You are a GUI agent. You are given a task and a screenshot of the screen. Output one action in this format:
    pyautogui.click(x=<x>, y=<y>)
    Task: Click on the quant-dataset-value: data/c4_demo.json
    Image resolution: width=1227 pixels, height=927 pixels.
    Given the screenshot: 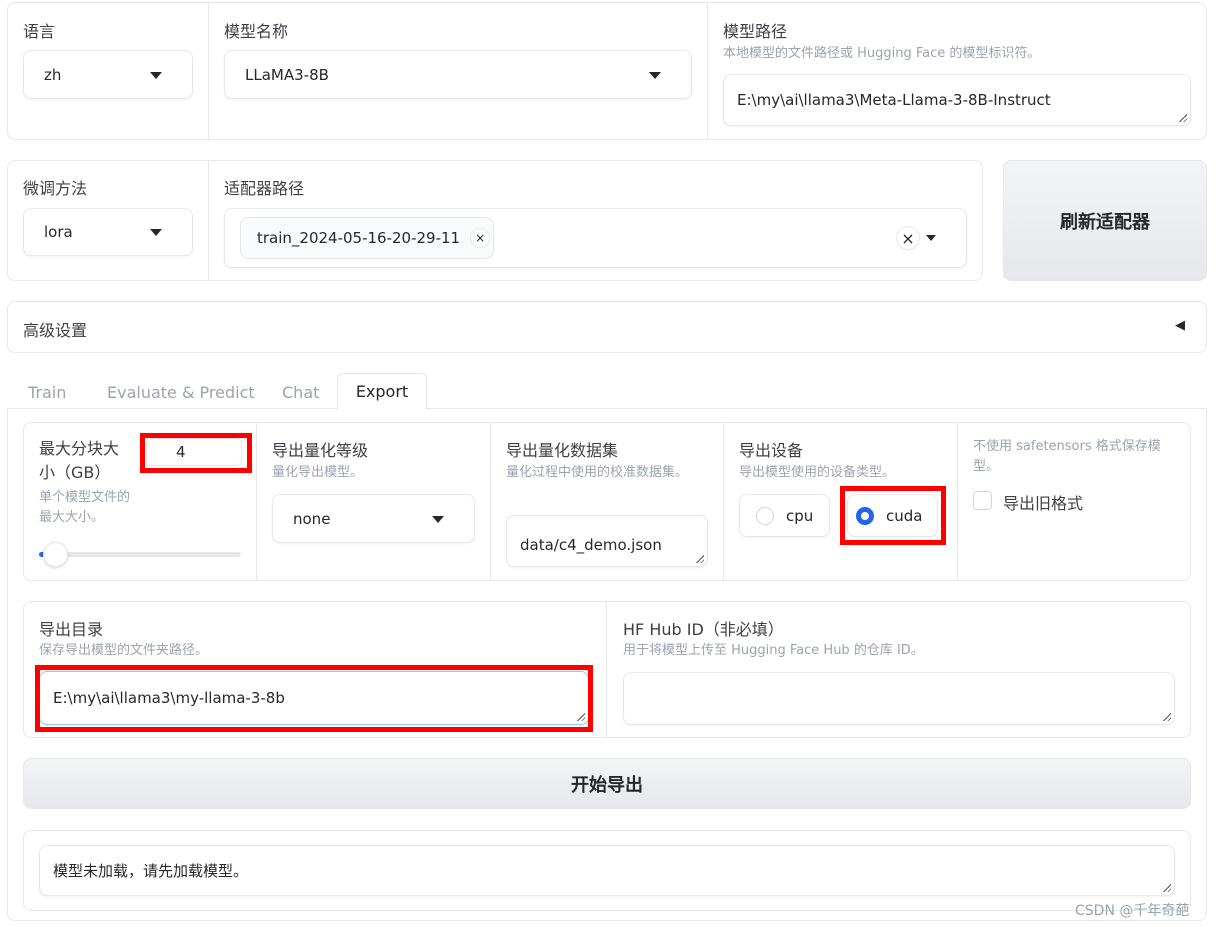 What is the action you would take?
    pyautogui.click(x=591, y=545)
    